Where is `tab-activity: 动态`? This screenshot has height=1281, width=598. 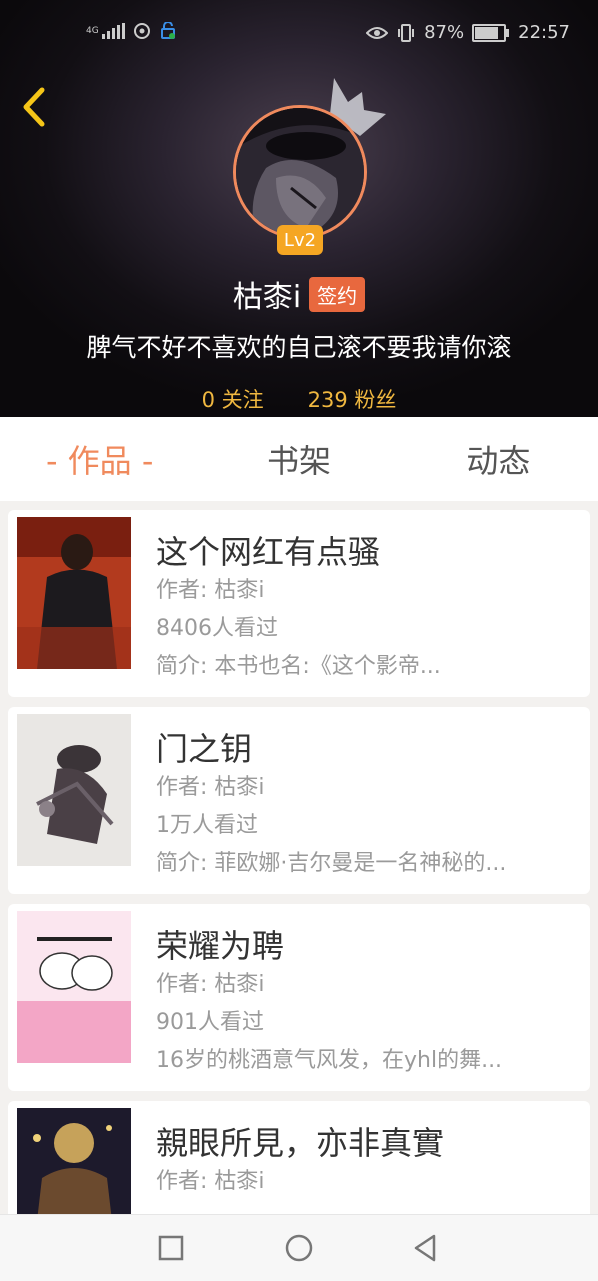 tab-activity: 动态 is located at coordinates (498, 459).